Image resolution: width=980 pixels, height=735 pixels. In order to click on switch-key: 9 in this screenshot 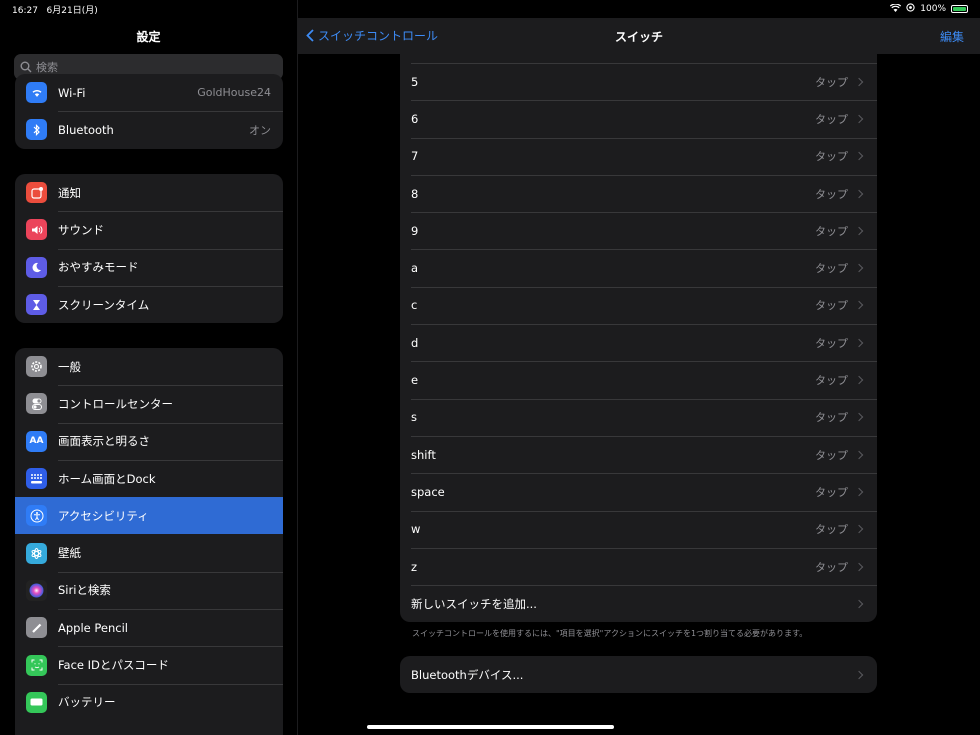, I will do `click(415, 230)`.